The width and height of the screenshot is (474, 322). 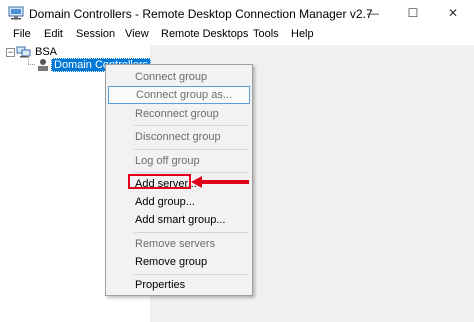 What do you see at coordinates (373, 13) in the screenshot?
I see `minimize-button: —` at bounding box center [373, 13].